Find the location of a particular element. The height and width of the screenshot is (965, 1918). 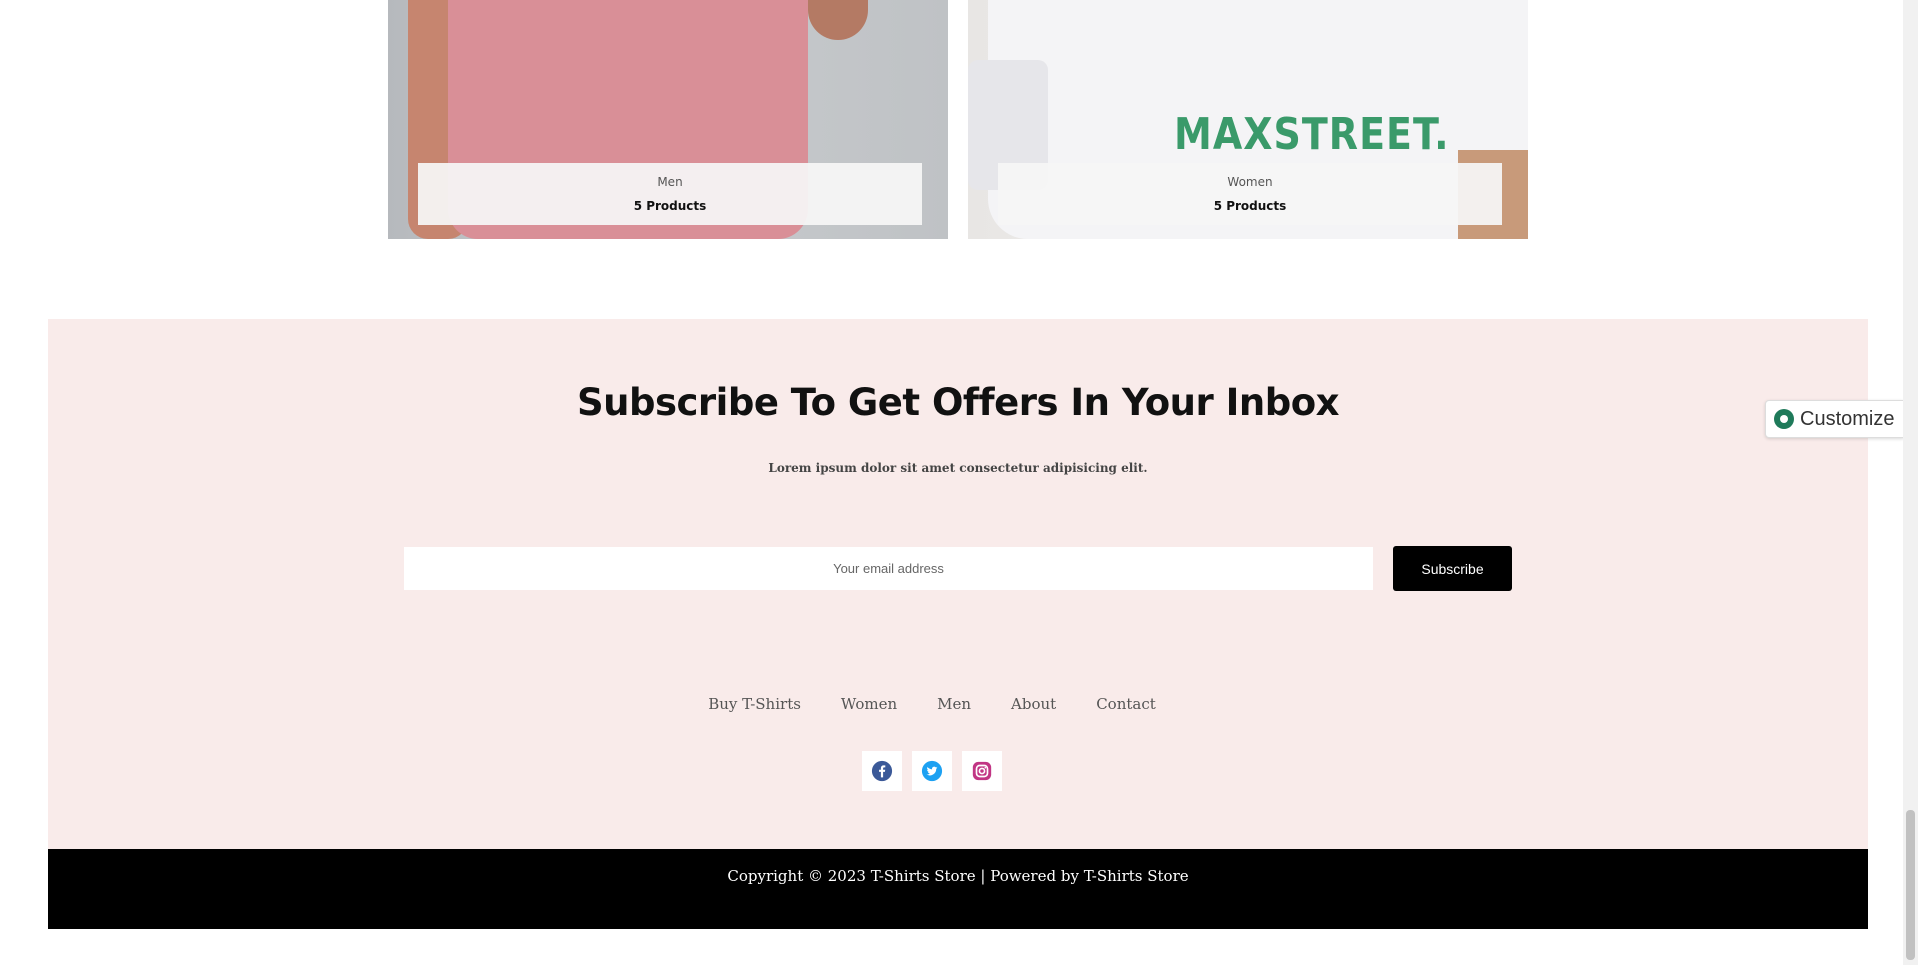

facebook-link is located at coordinates (882, 771).